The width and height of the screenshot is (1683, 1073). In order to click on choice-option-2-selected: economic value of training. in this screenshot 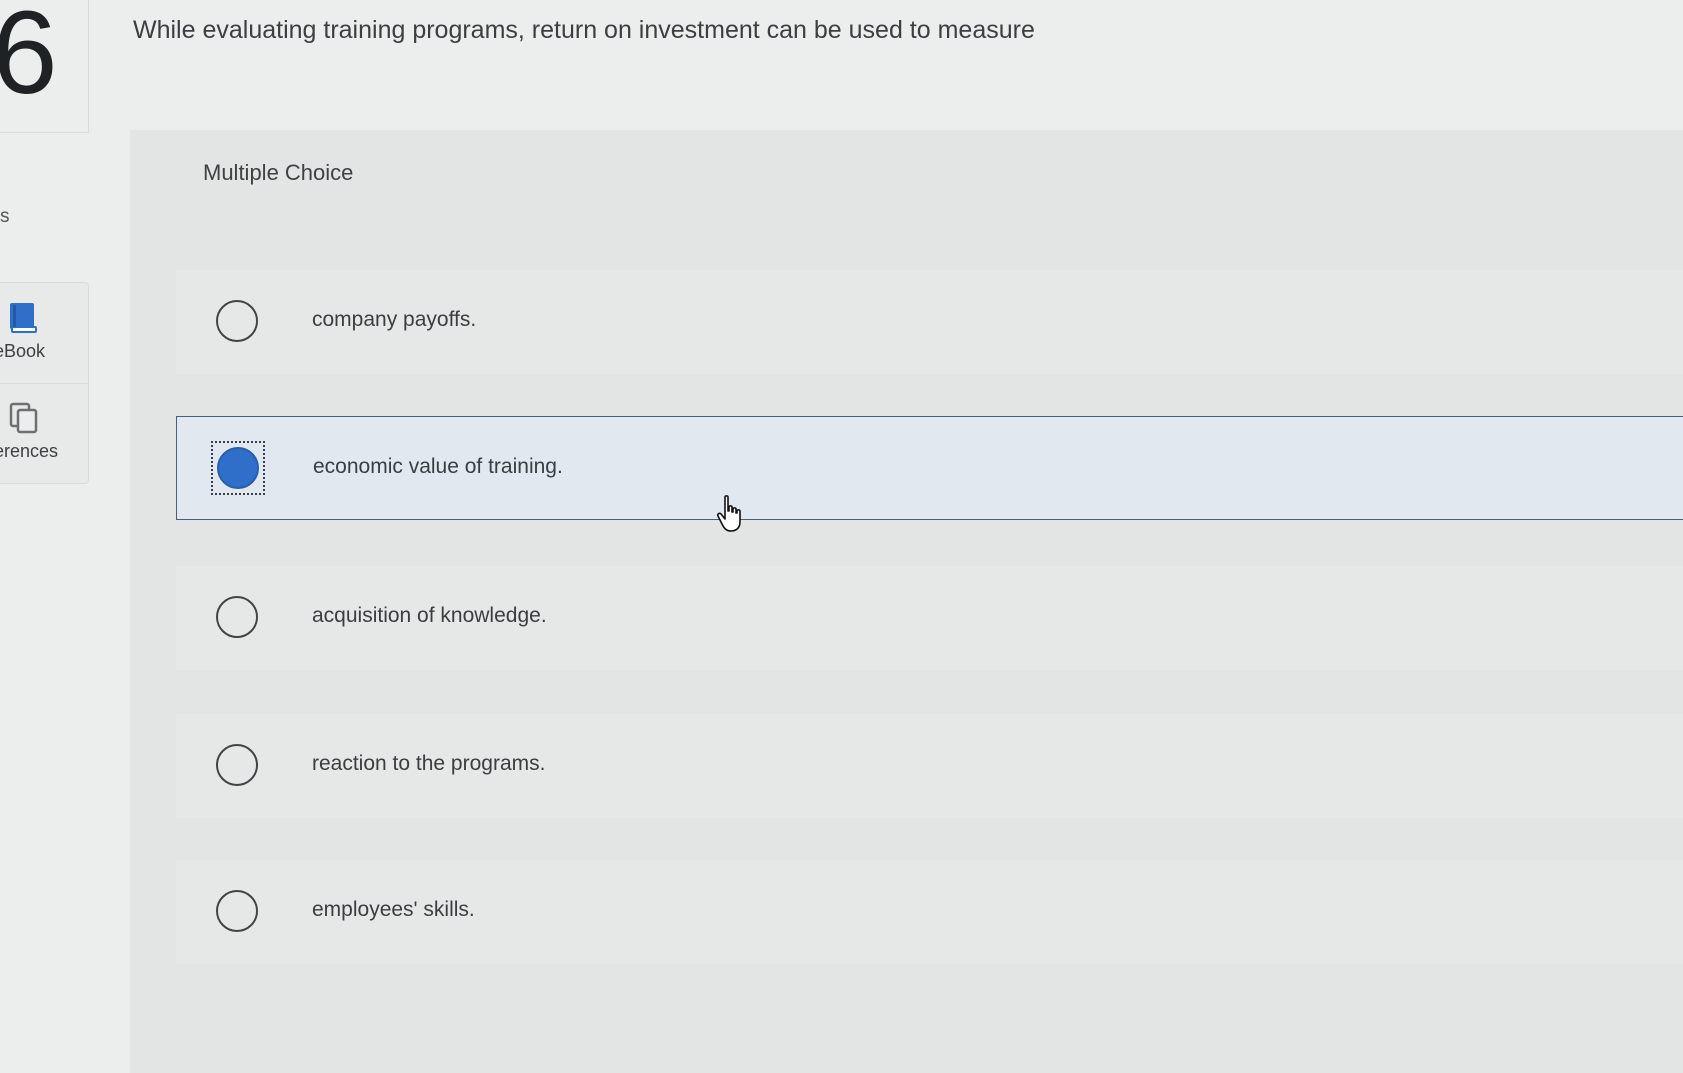, I will do `click(929, 468)`.